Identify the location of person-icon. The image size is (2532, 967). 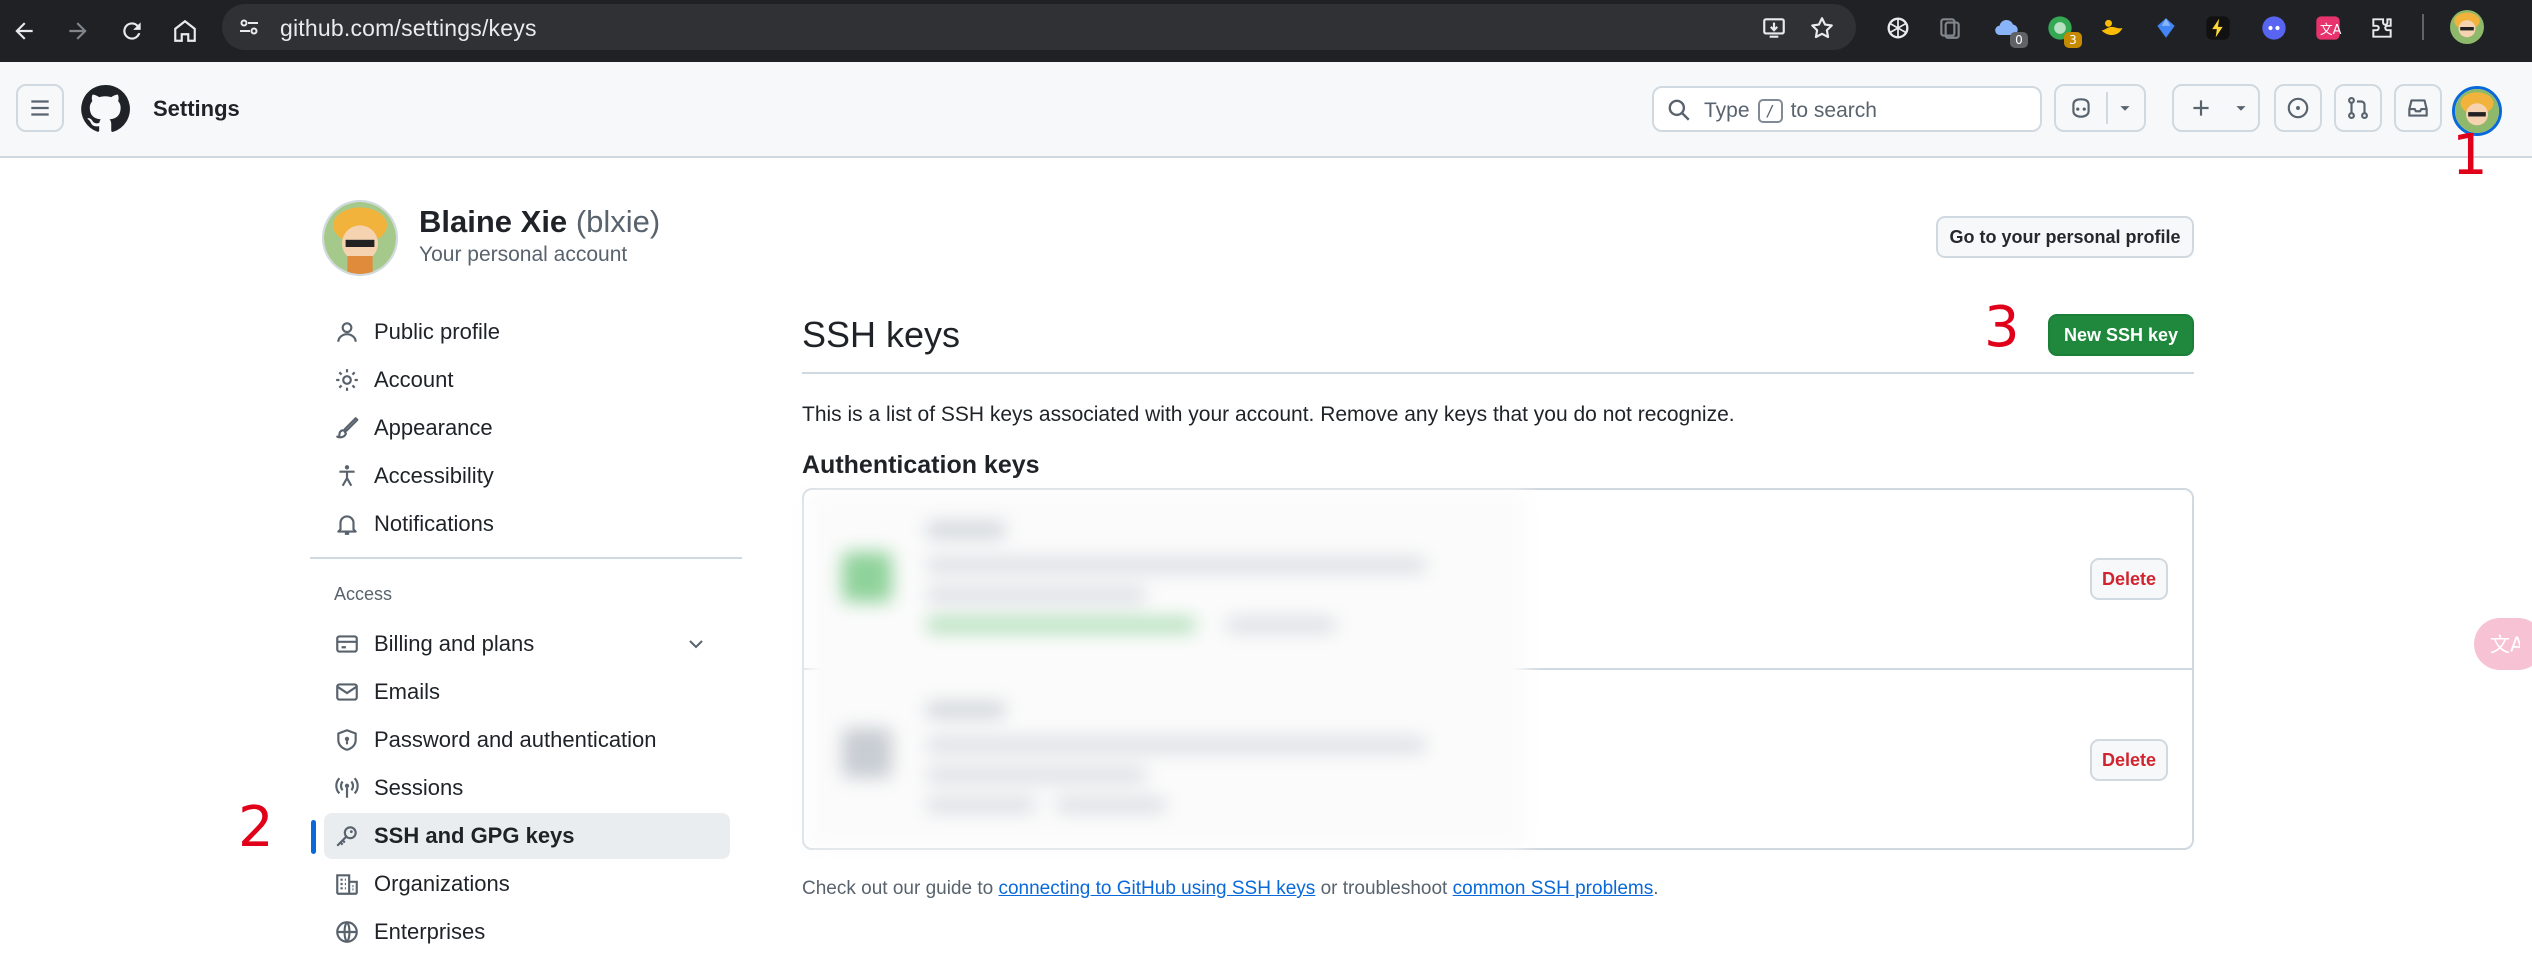
(347, 332).